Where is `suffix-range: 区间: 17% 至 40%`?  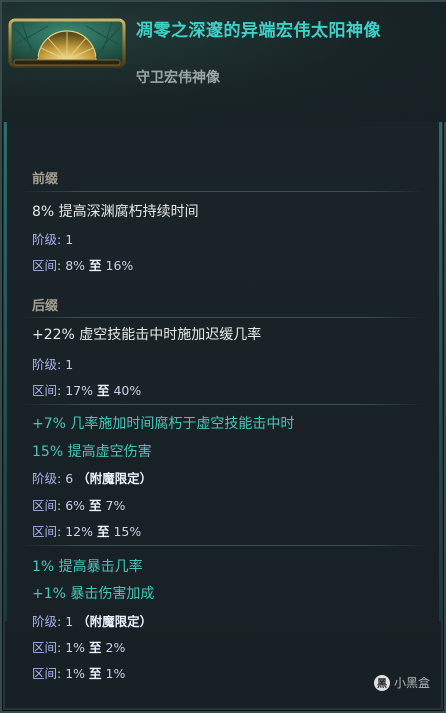
suffix-range: 区间: 17% 至 40% is located at coordinates (86, 389).